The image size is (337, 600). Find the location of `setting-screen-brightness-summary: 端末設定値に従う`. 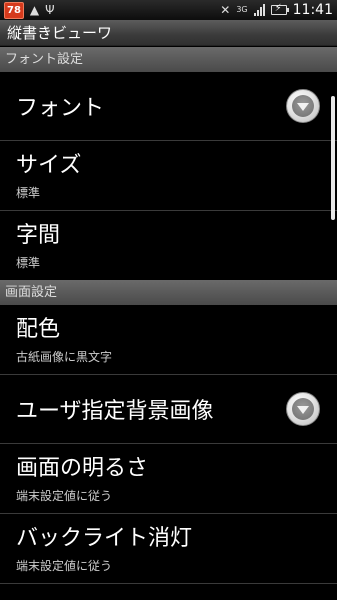

setting-screen-brightness-summary: 端末設定値に従う is located at coordinates (64, 496).